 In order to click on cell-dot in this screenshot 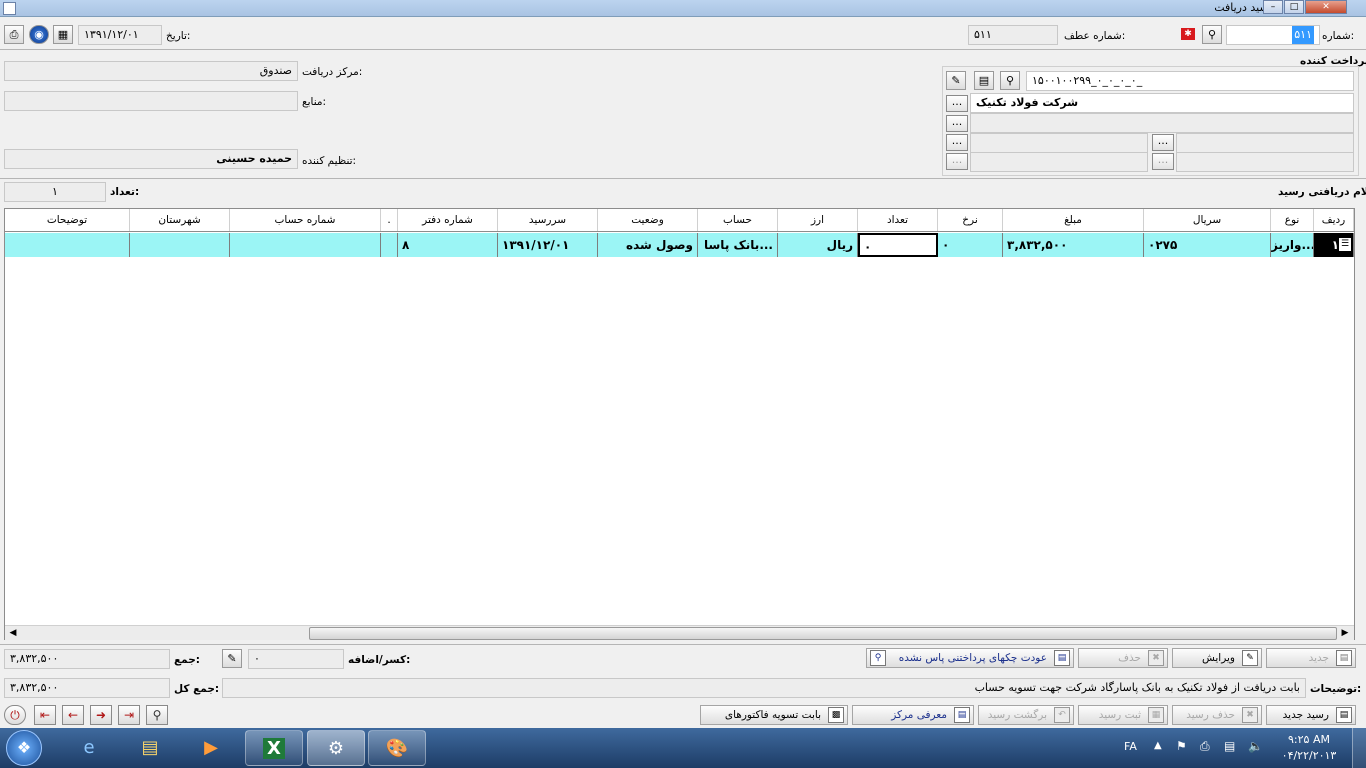, I will do `click(389, 245)`.